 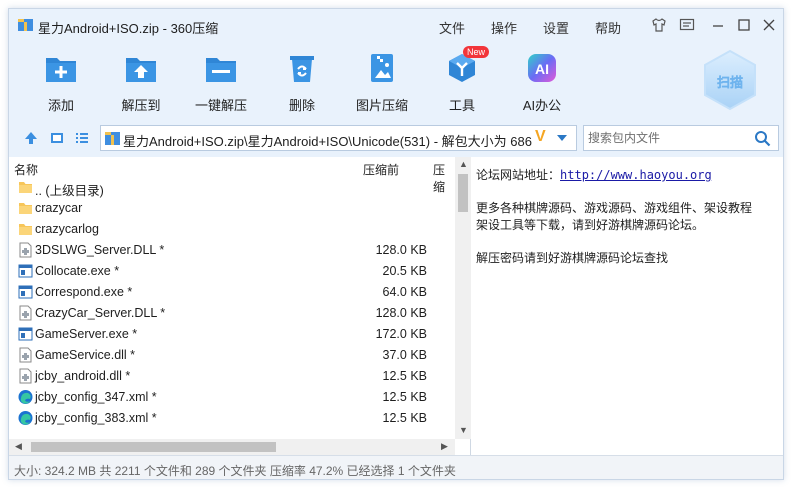 What do you see at coordinates (153, 447) in the screenshot?
I see `horizontal-scroll-thumb` at bounding box center [153, 447].